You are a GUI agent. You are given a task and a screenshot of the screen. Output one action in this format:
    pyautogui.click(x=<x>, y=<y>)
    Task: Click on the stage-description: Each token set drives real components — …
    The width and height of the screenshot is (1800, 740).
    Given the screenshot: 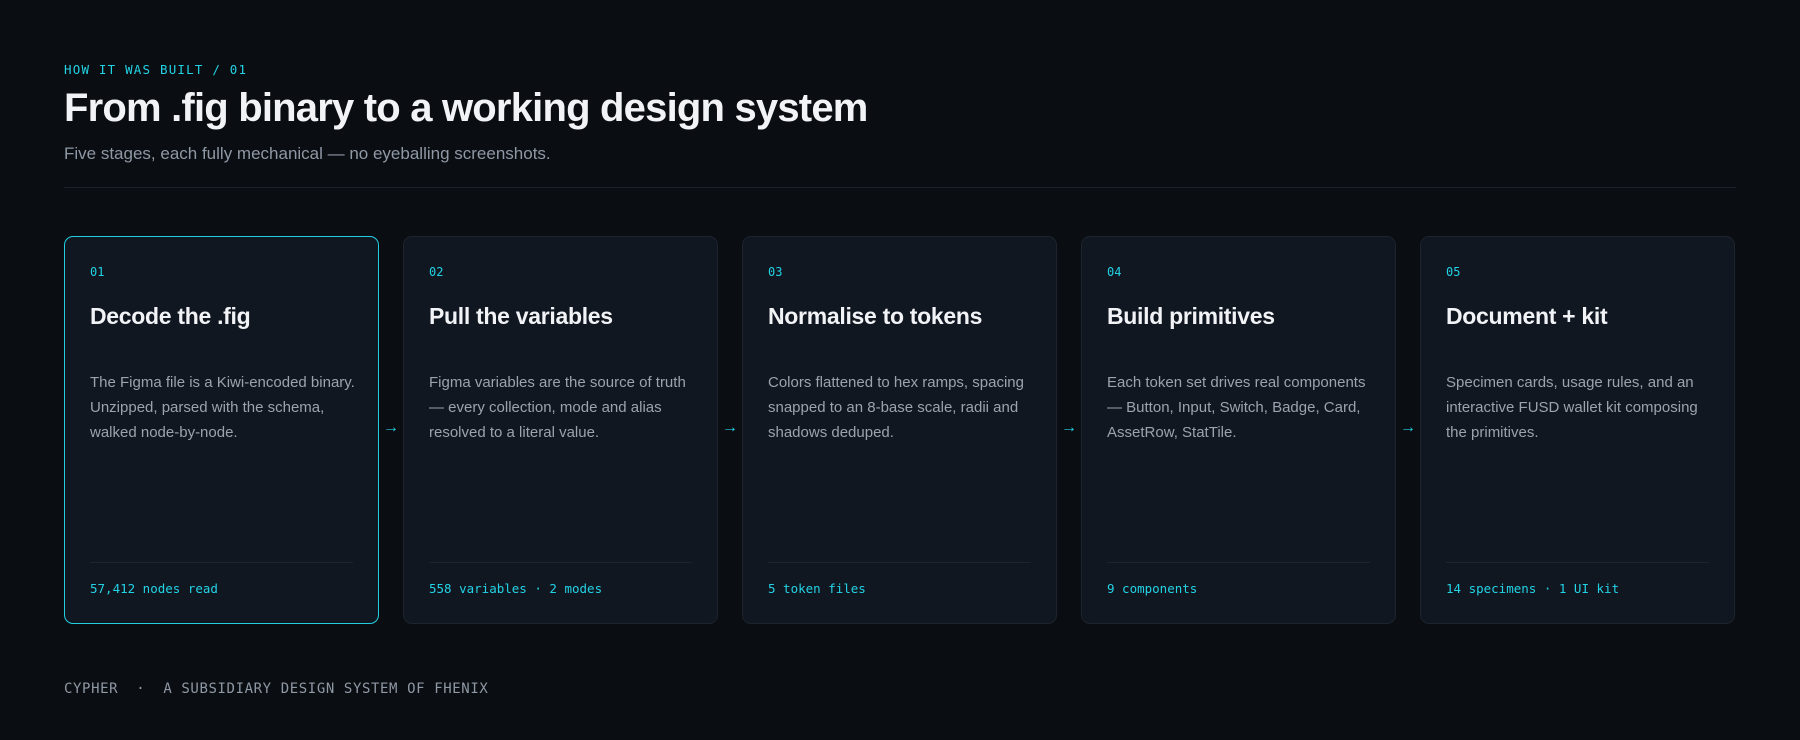 What is the action you would take?
    pyautogui.click(x=1236, y=407)
    